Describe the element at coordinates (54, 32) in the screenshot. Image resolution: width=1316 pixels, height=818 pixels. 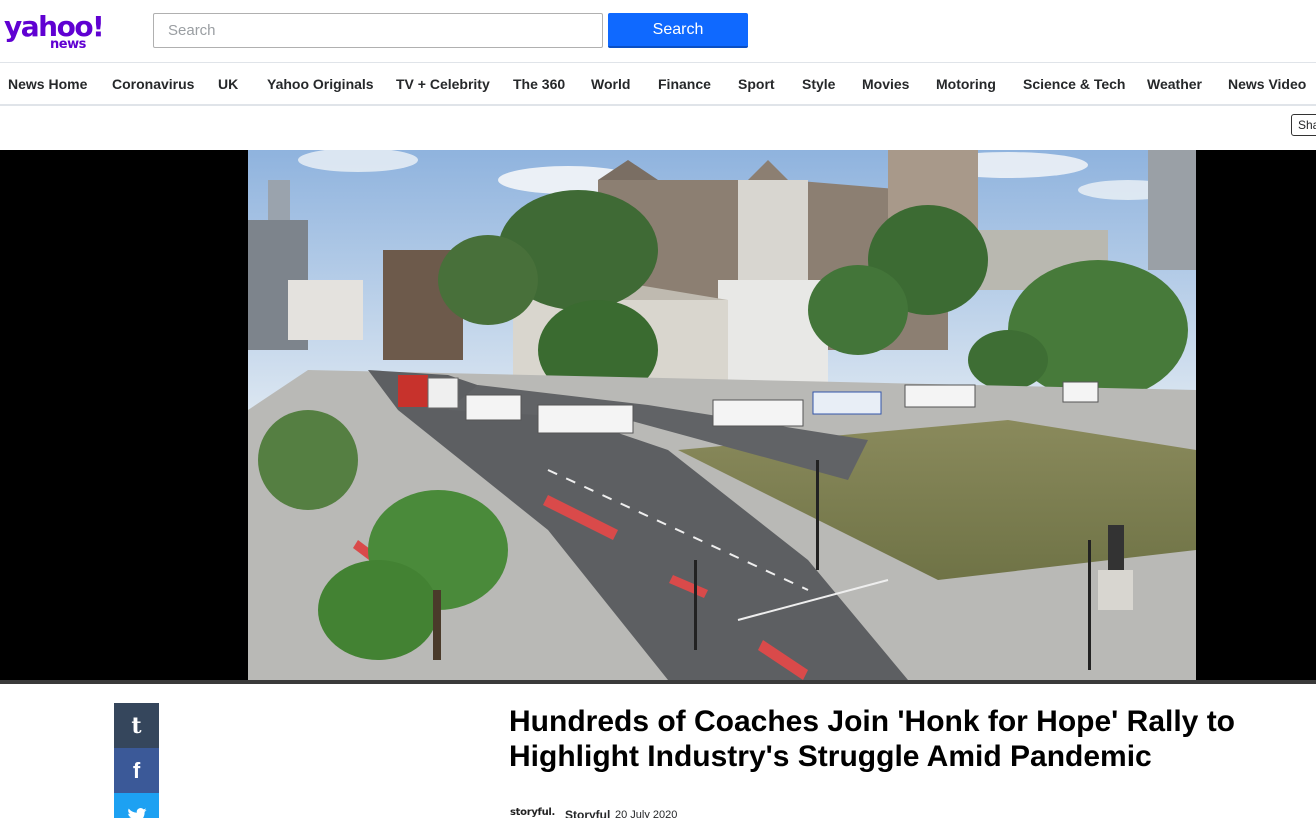
I see `yahoo-news-logo: yahoo! news` at that location.